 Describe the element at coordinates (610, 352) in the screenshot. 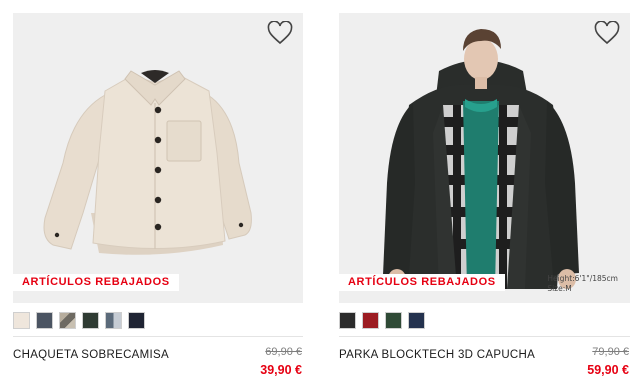

I see `original-price: 79,90 €` at that location.